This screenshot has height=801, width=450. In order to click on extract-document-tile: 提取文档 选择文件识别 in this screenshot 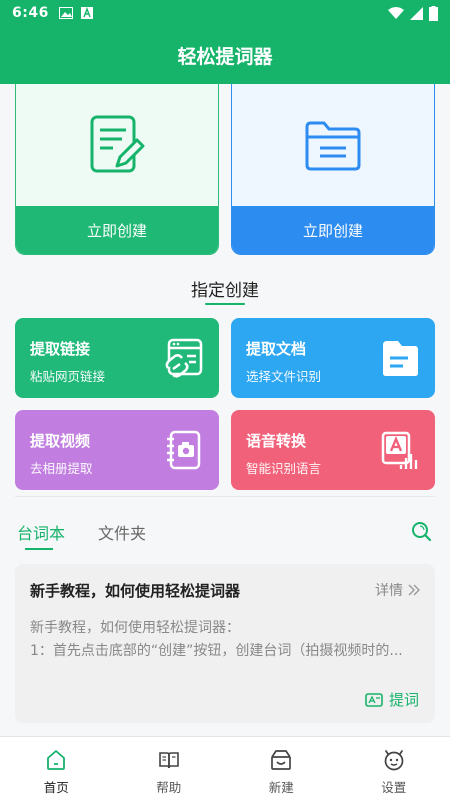, I will do `click(333, 358)`.